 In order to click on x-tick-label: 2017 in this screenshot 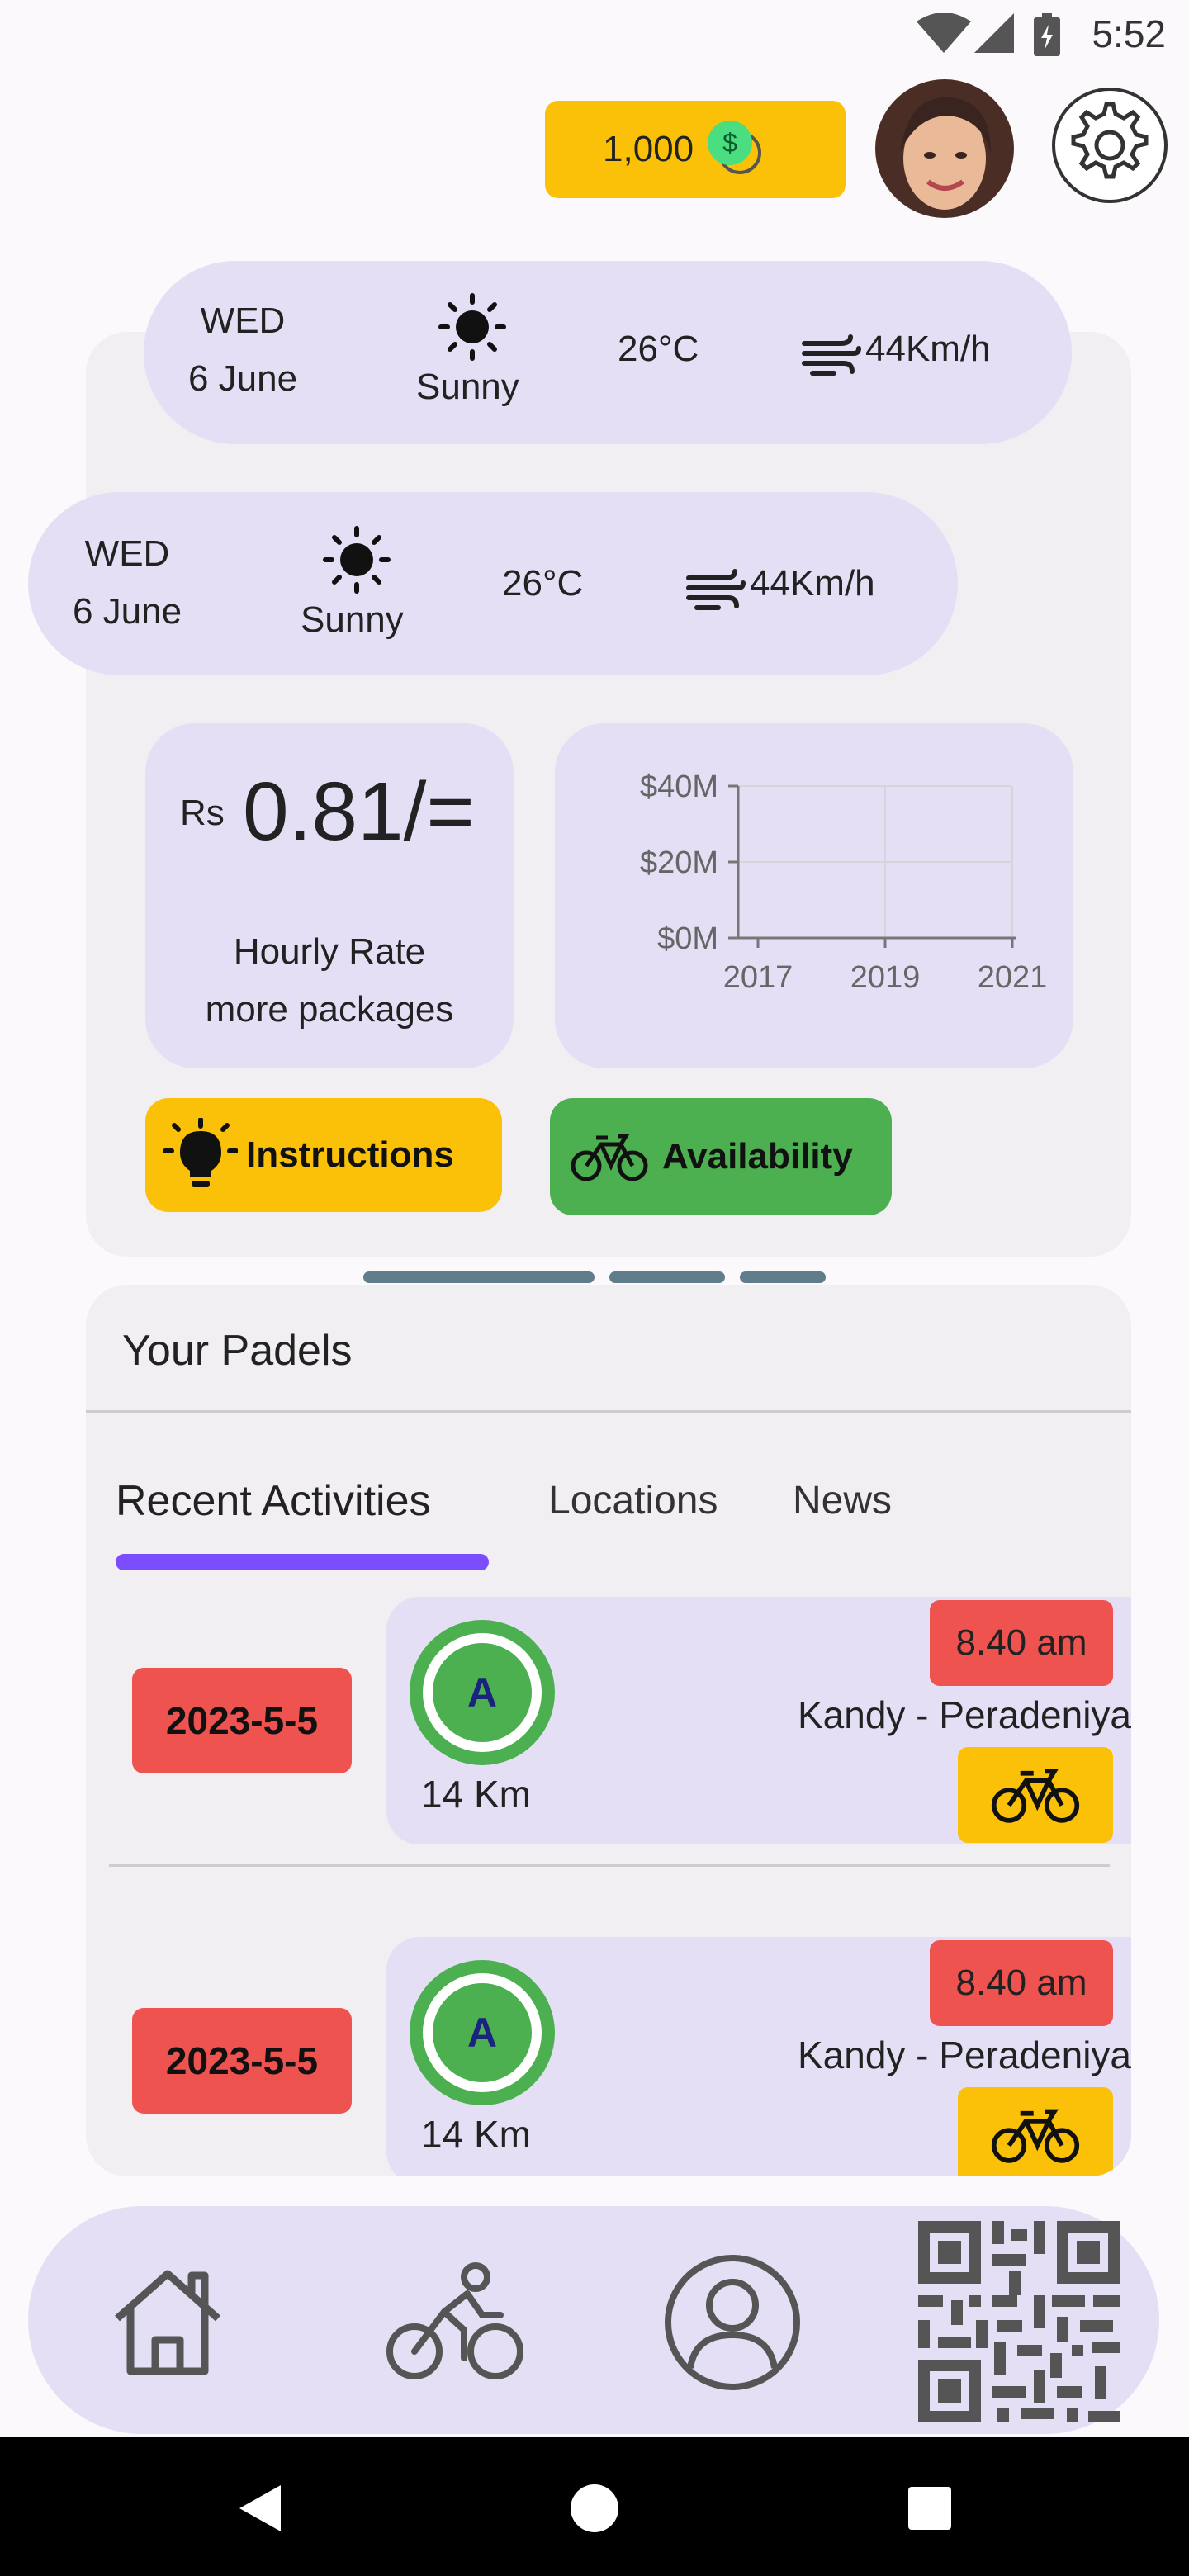, I will do `click(758, 977)`.